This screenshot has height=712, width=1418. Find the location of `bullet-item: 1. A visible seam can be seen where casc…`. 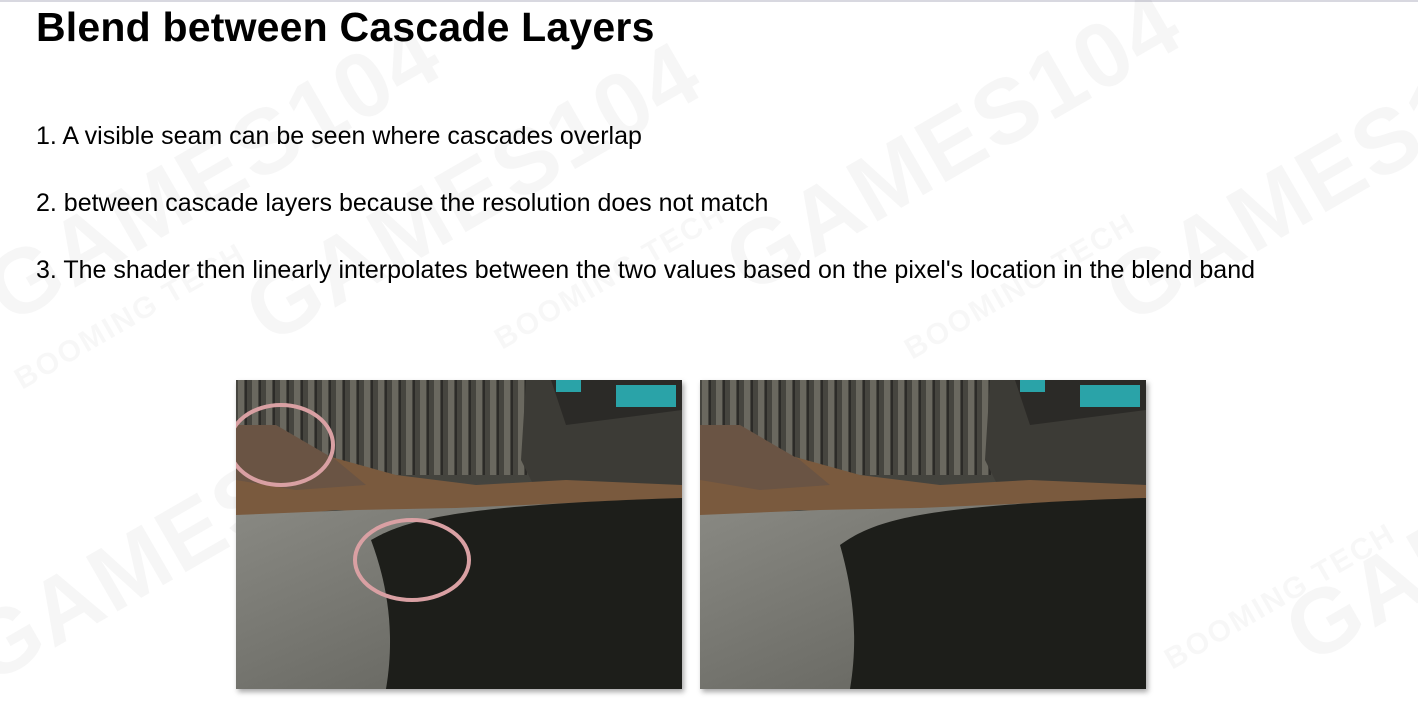

bullet-item: 1. A visible seam can be seen where casc… is located at coordinates (339, 136).